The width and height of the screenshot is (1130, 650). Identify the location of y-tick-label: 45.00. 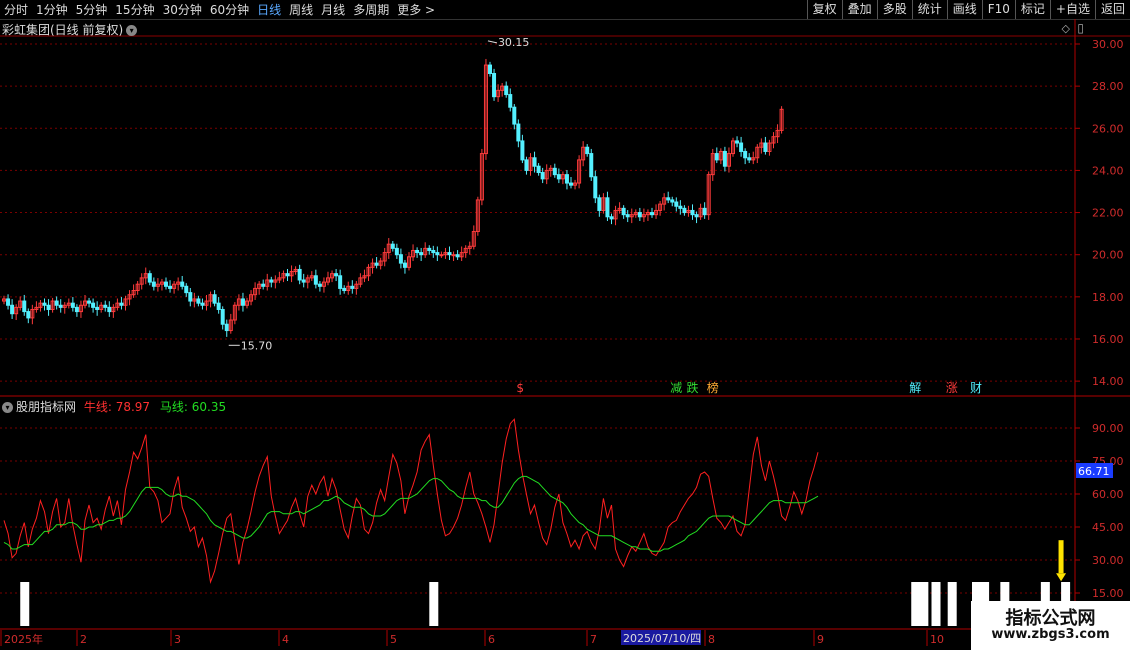
(1108, 527).